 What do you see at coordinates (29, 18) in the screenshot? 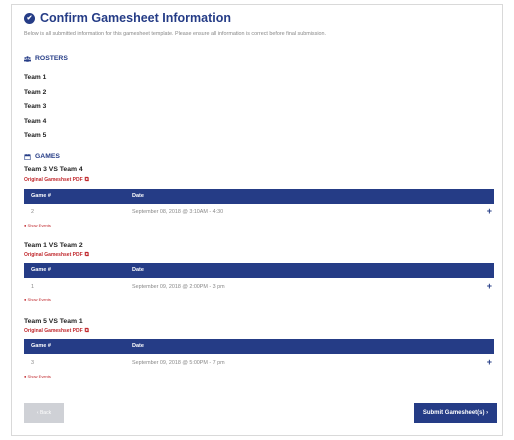
I see `check-circle-icon: ✔` at bounding box center [29, 18].